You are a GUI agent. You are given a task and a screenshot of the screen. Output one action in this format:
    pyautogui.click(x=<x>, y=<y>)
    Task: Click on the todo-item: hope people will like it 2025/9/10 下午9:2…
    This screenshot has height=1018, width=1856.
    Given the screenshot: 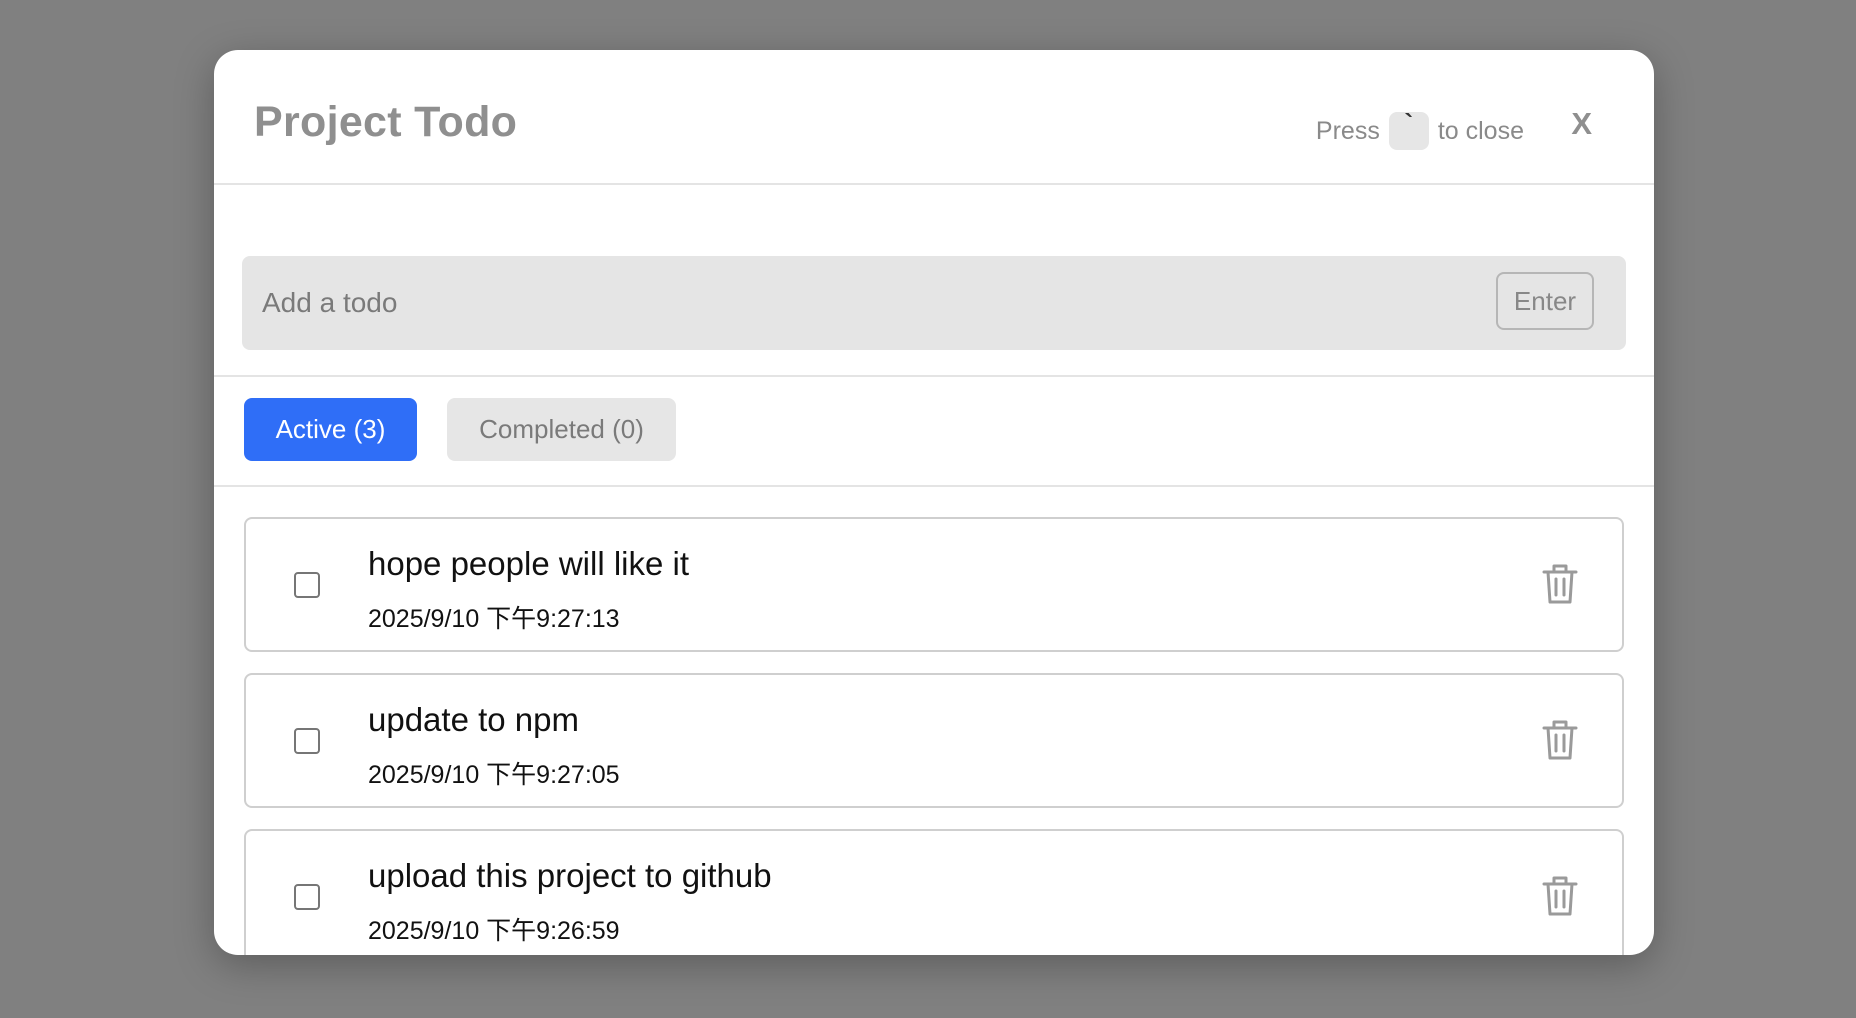 What is the action you would take?
    pyautogui.click(x=934, y=584)
    